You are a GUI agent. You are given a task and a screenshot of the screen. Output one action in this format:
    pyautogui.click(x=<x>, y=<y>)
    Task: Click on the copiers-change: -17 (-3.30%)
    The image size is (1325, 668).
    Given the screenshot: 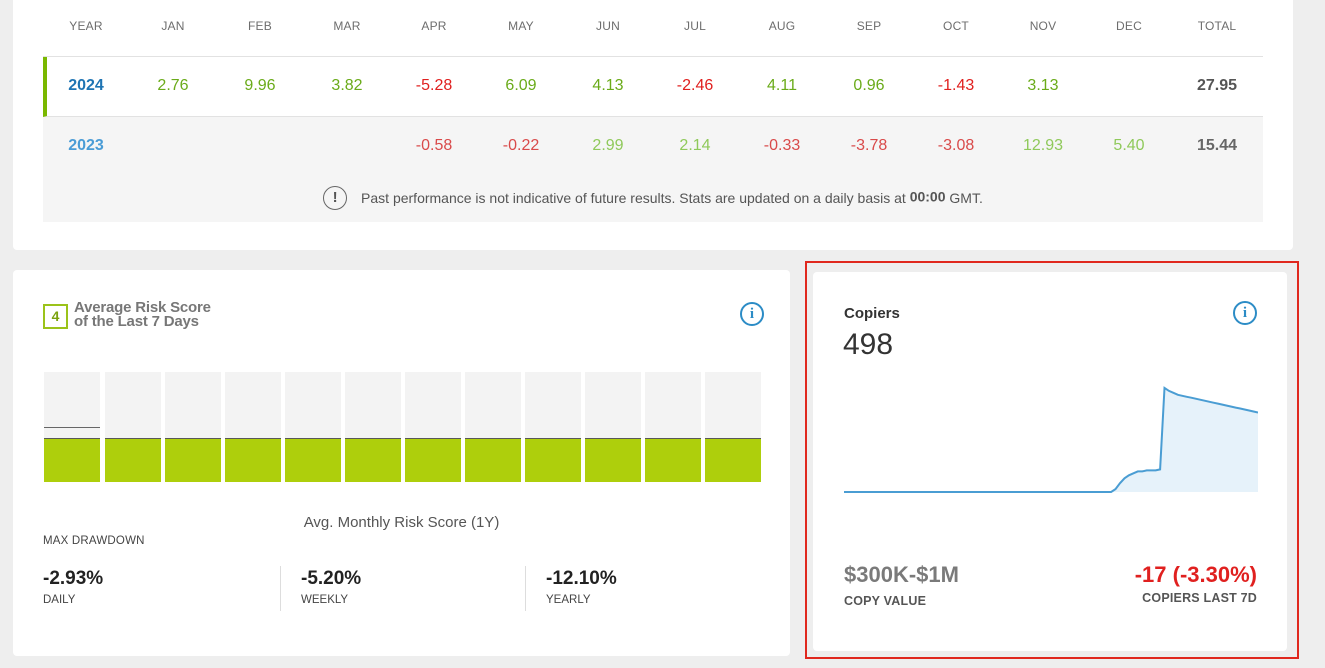 What is the action you would take?
    pyautogui.click(x=1195, y=574)
    